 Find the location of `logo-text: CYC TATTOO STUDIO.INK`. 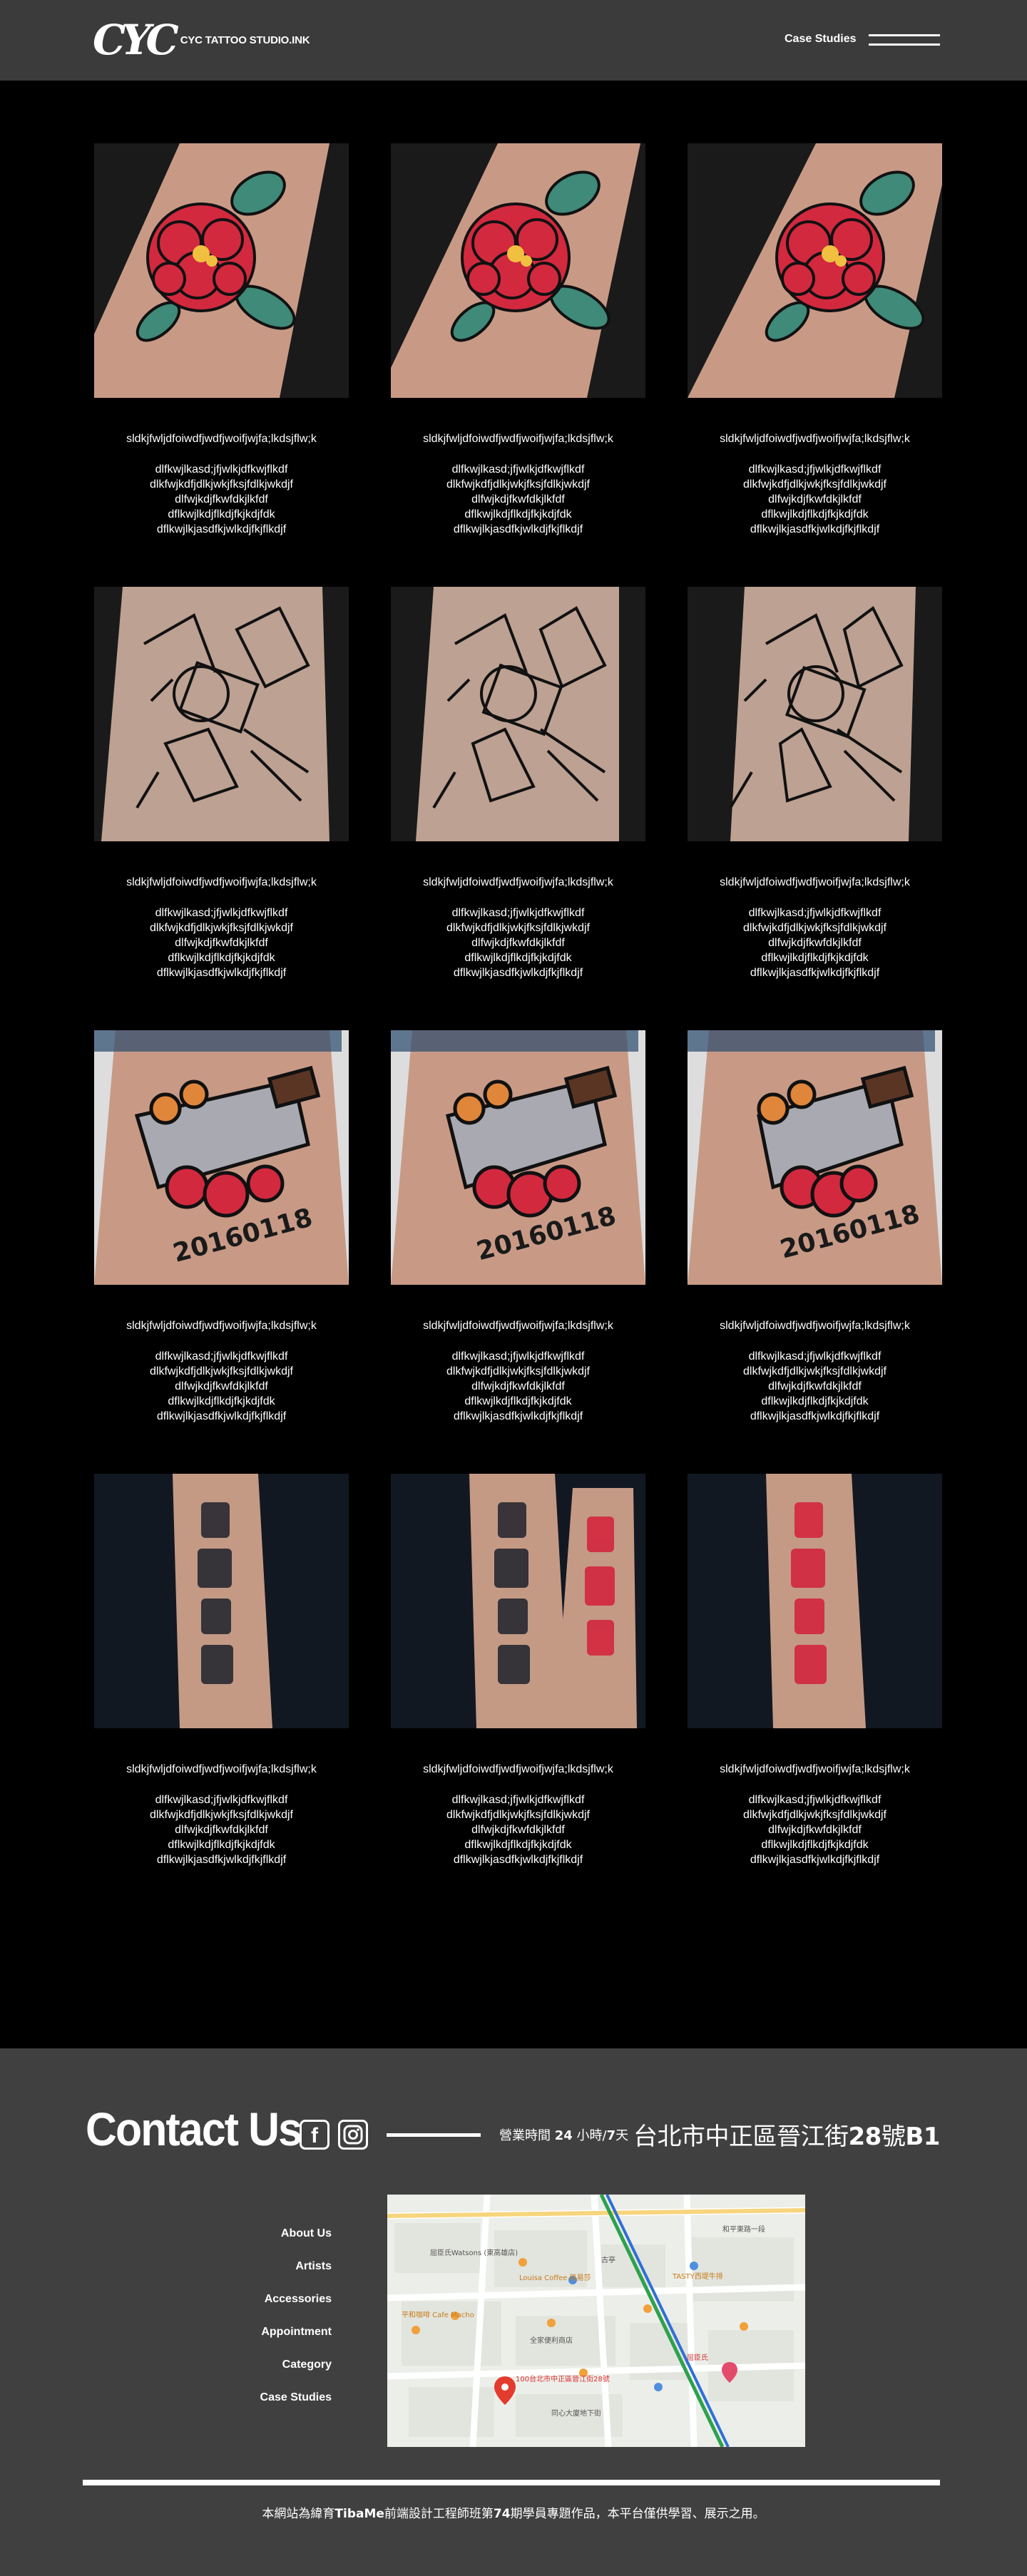

logo-text: CYC TATTOO STUDIO.INK is located at coordinates (245, 40).